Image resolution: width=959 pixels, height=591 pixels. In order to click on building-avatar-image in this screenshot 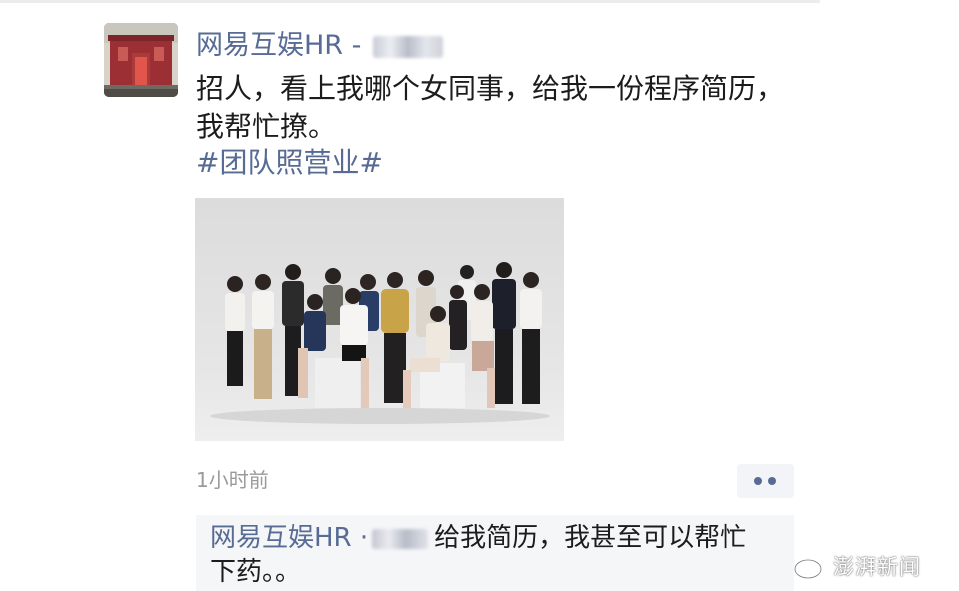, I will do `click(141, 60)`.